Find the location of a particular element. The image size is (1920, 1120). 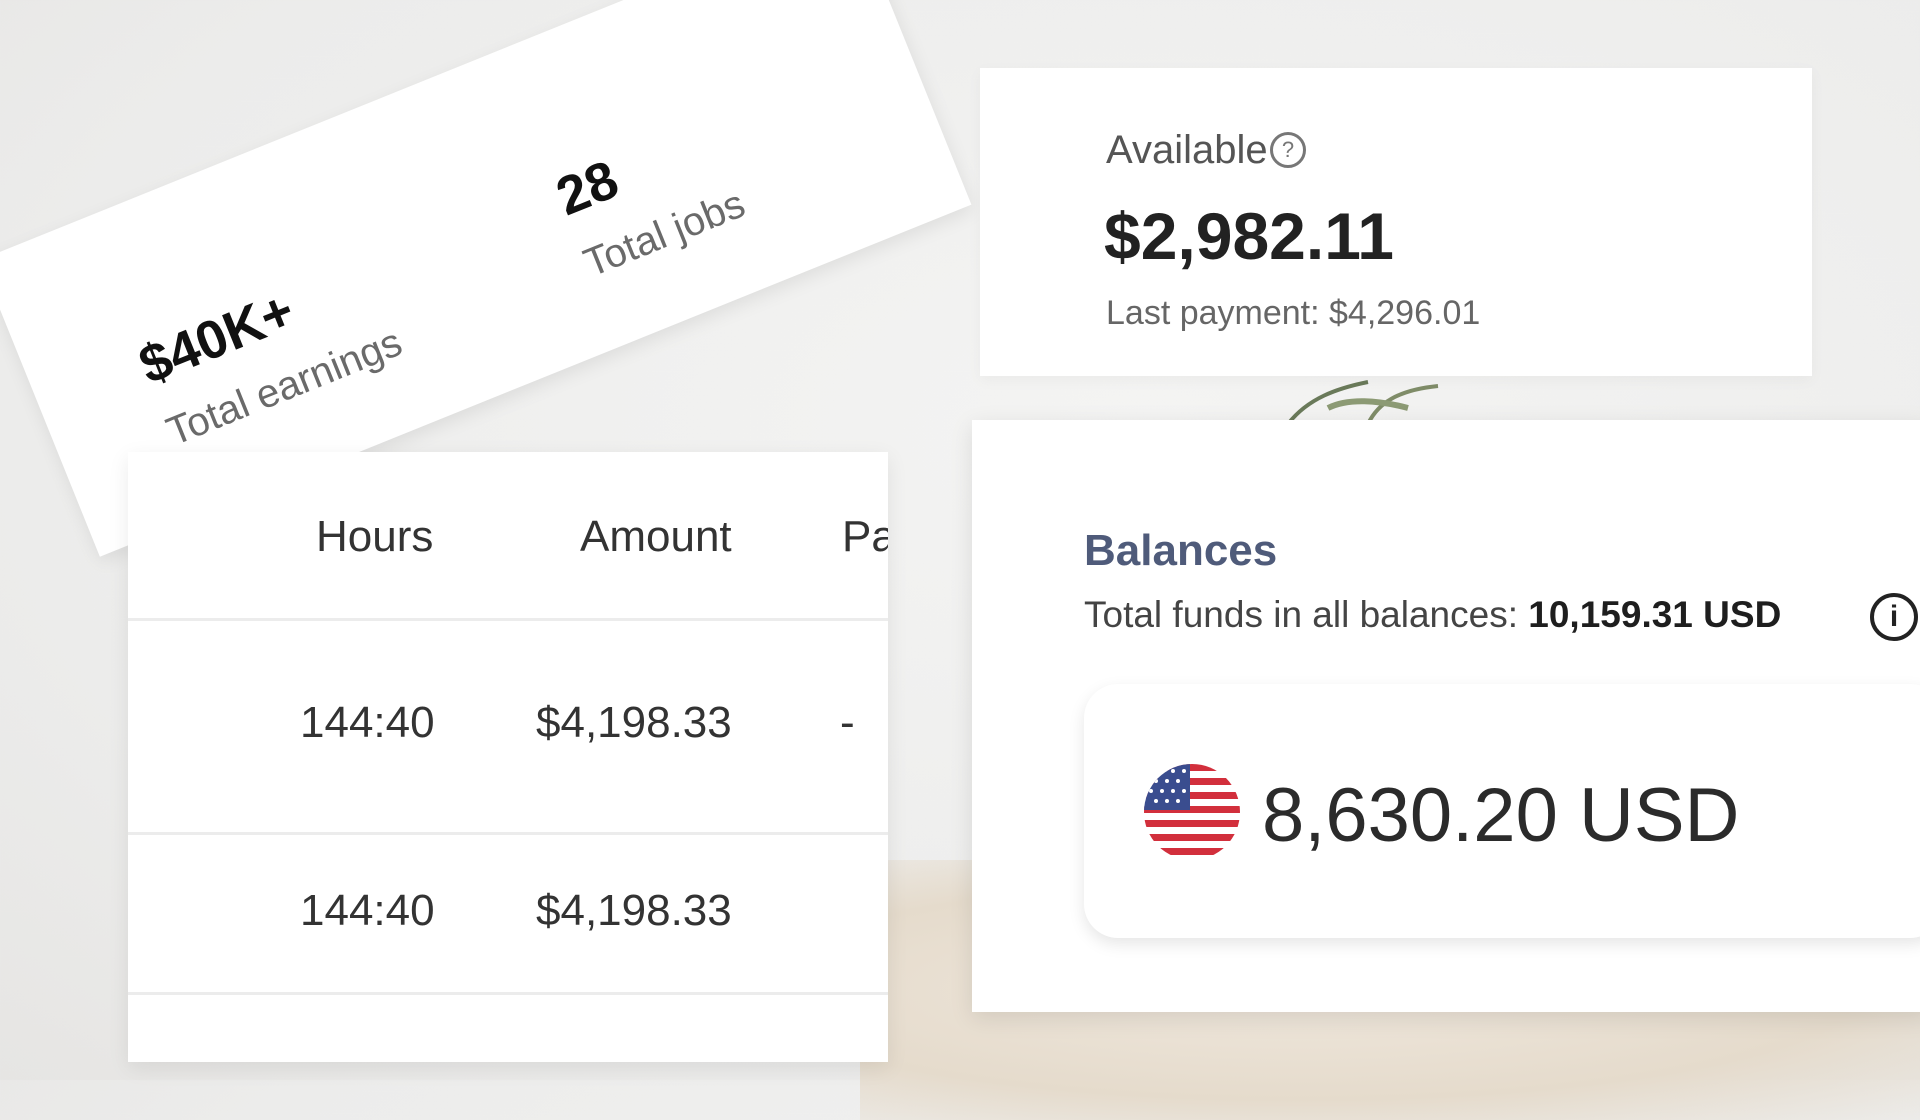

last-payment-text: Last payment: $4,296.01 is located at coordinates (1293, 313).